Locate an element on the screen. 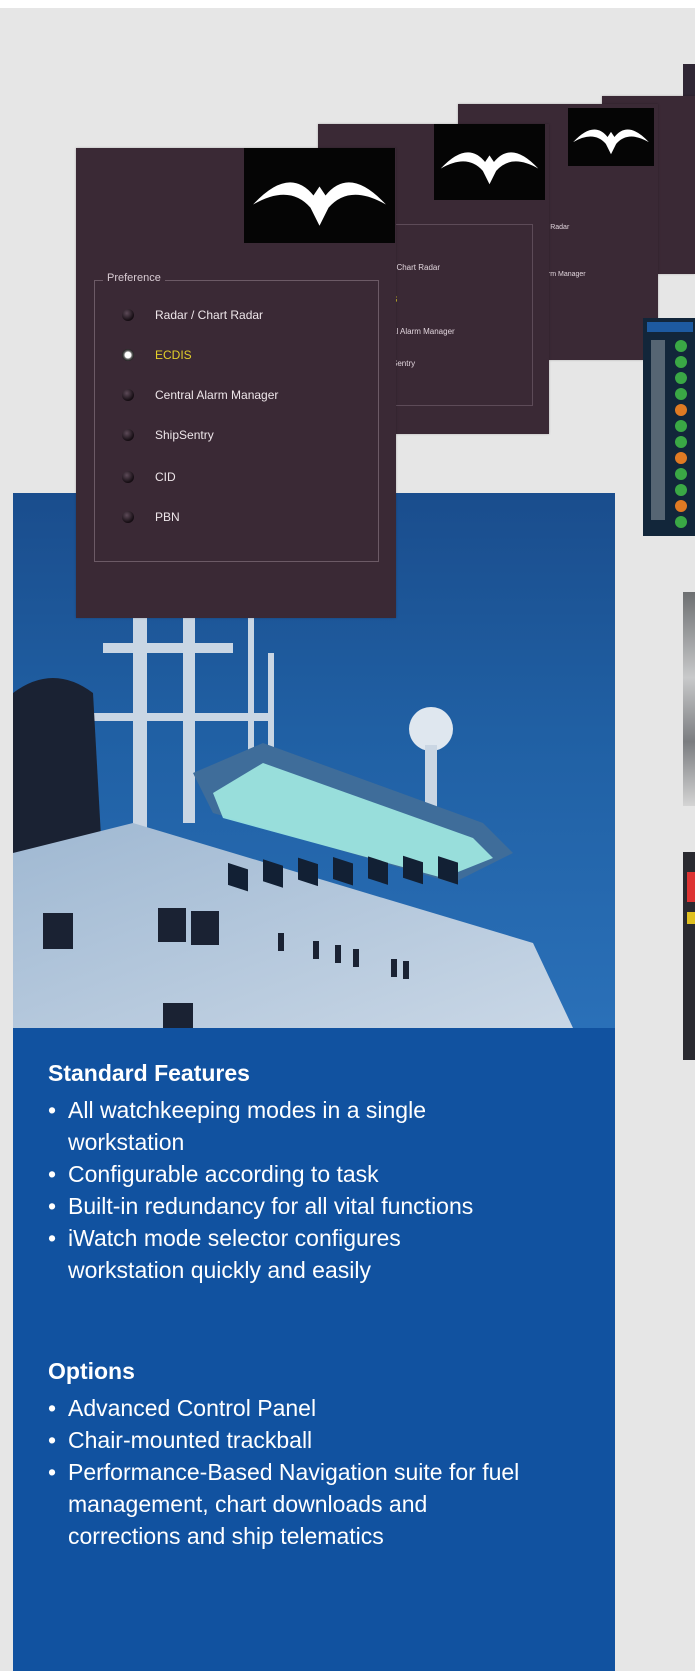 The width and height of the screenshot is (695, 1671). option-label: ECDIS is located at coordinates (173, 355).